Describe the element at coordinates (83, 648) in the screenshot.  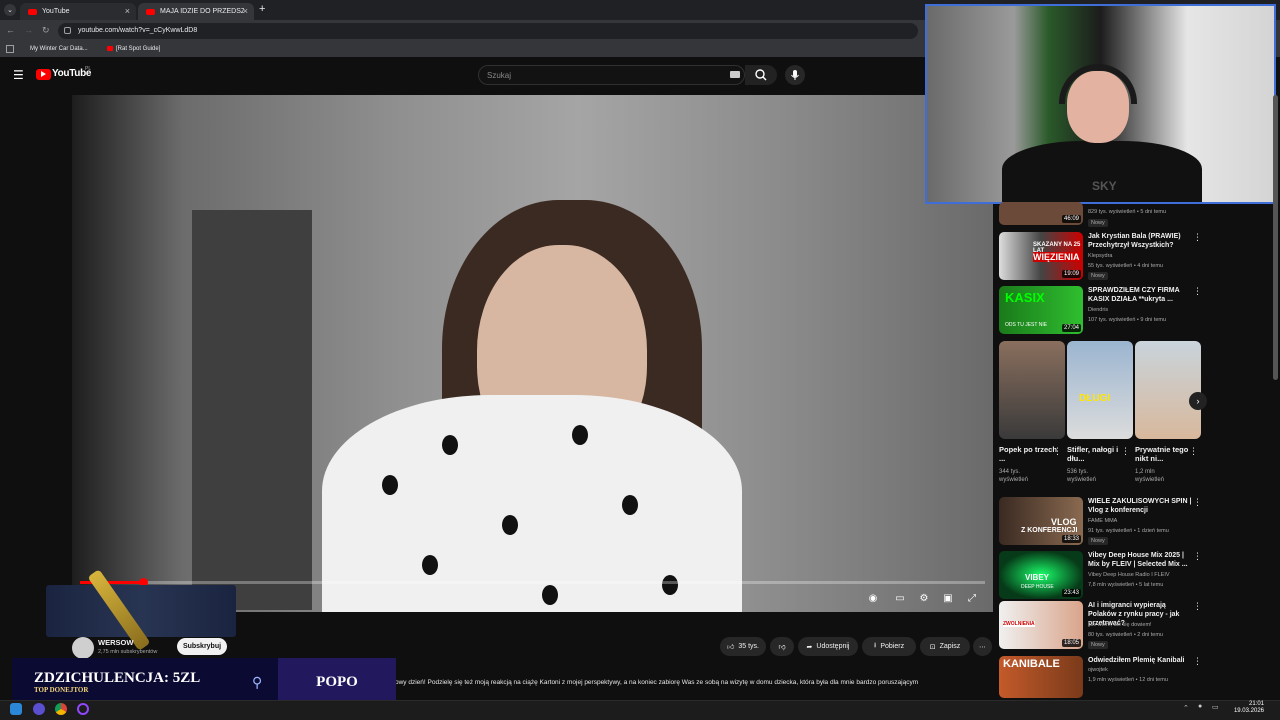
I see `channel-avatar` at that location.